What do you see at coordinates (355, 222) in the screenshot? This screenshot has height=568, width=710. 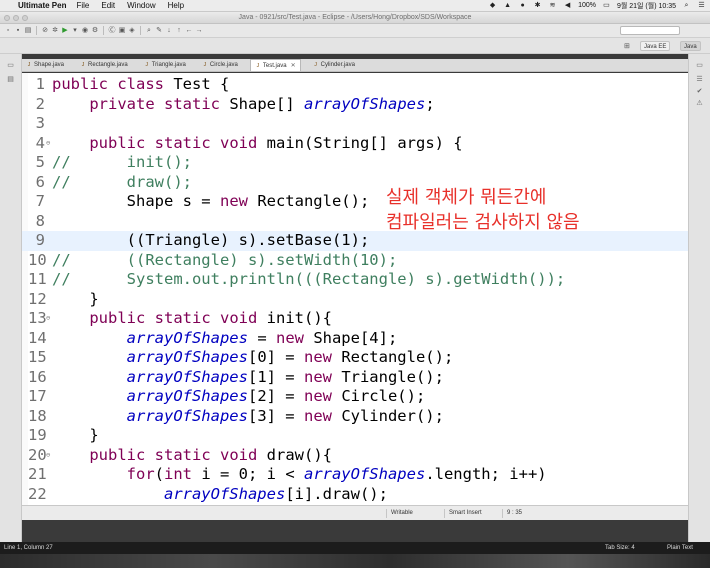 I see `code-line: 8` at bounding box center [355, 222].